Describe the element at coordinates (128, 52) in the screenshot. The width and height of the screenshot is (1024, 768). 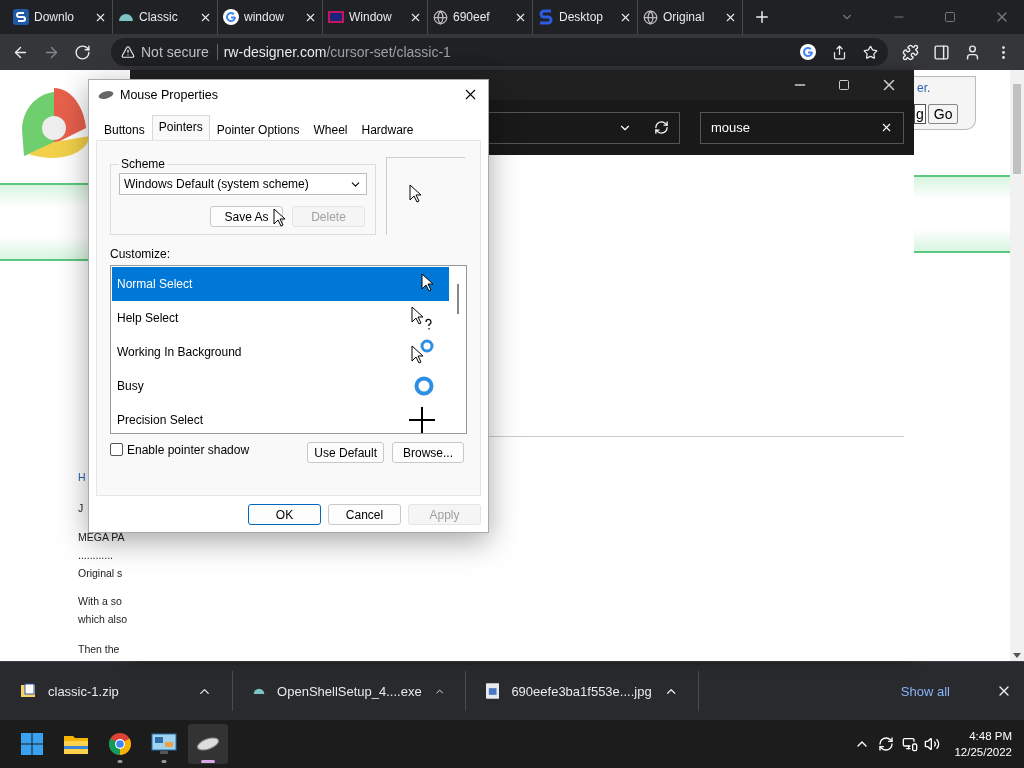
I see `warning-icon` at that location.